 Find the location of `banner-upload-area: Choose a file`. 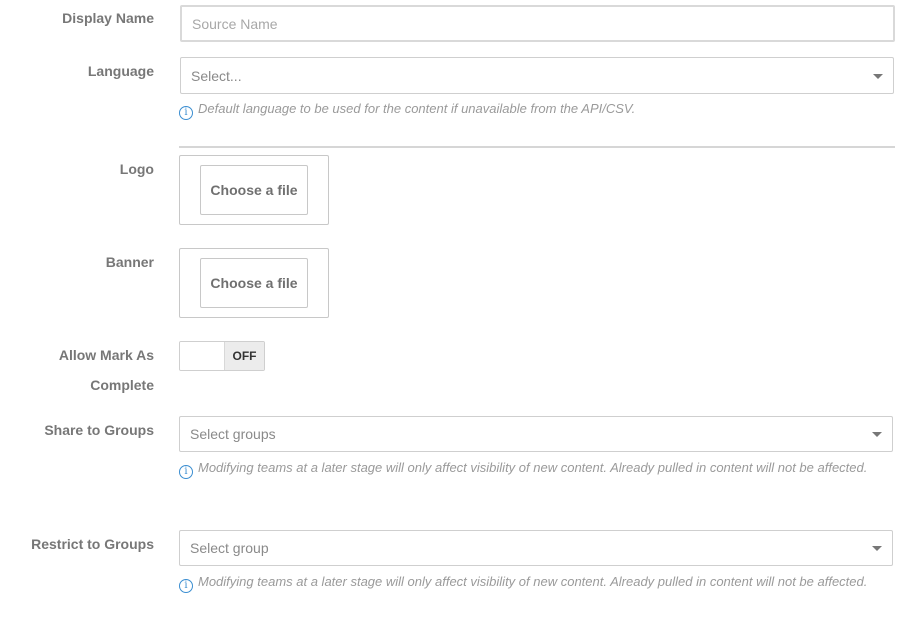

banner-upload-area: Choose a file is located at coordinates (254, 283).